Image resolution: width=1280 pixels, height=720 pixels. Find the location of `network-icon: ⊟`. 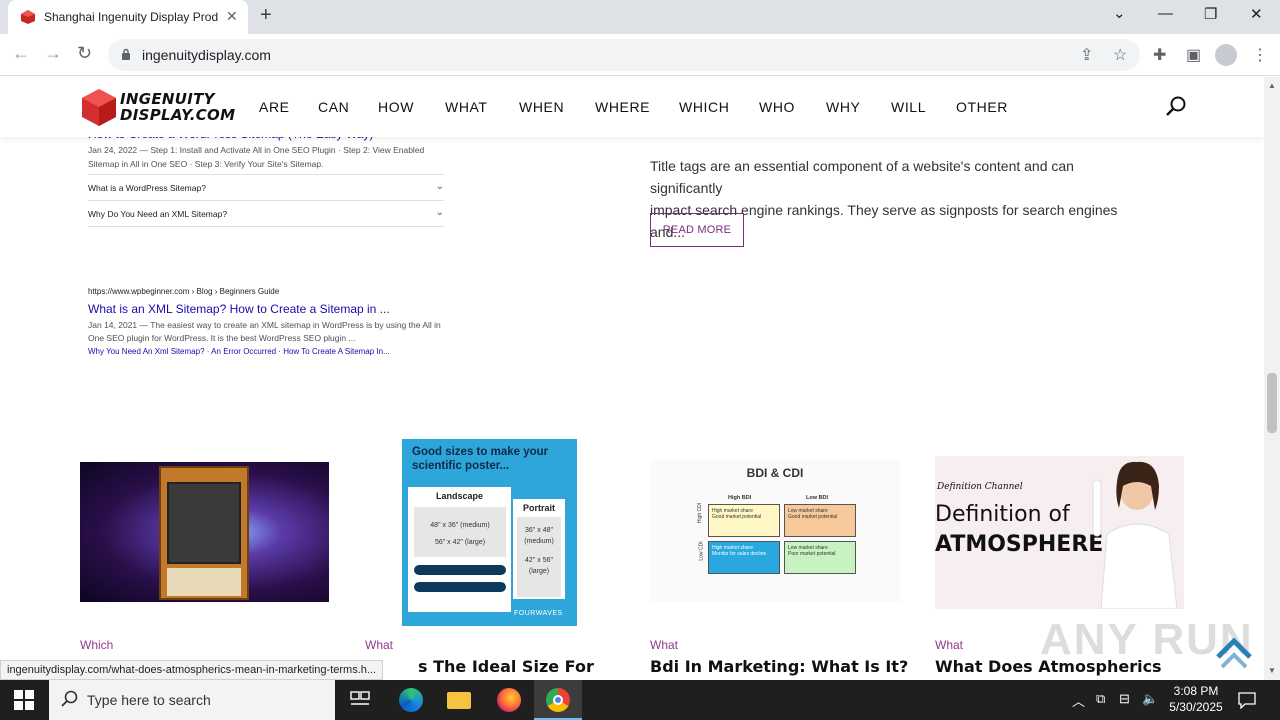

network-icon: ⊟ is located at coordinates (1124, 699).